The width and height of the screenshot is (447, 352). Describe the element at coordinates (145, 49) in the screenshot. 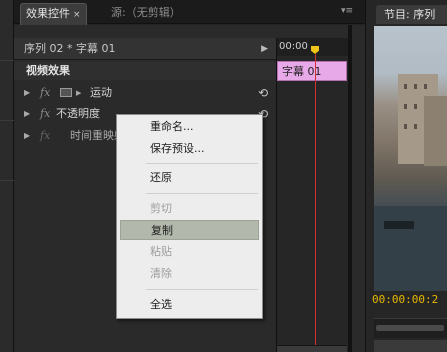

I see `sequence-clip-header: 序列 02 * 字幕 01 ▶` at that location.